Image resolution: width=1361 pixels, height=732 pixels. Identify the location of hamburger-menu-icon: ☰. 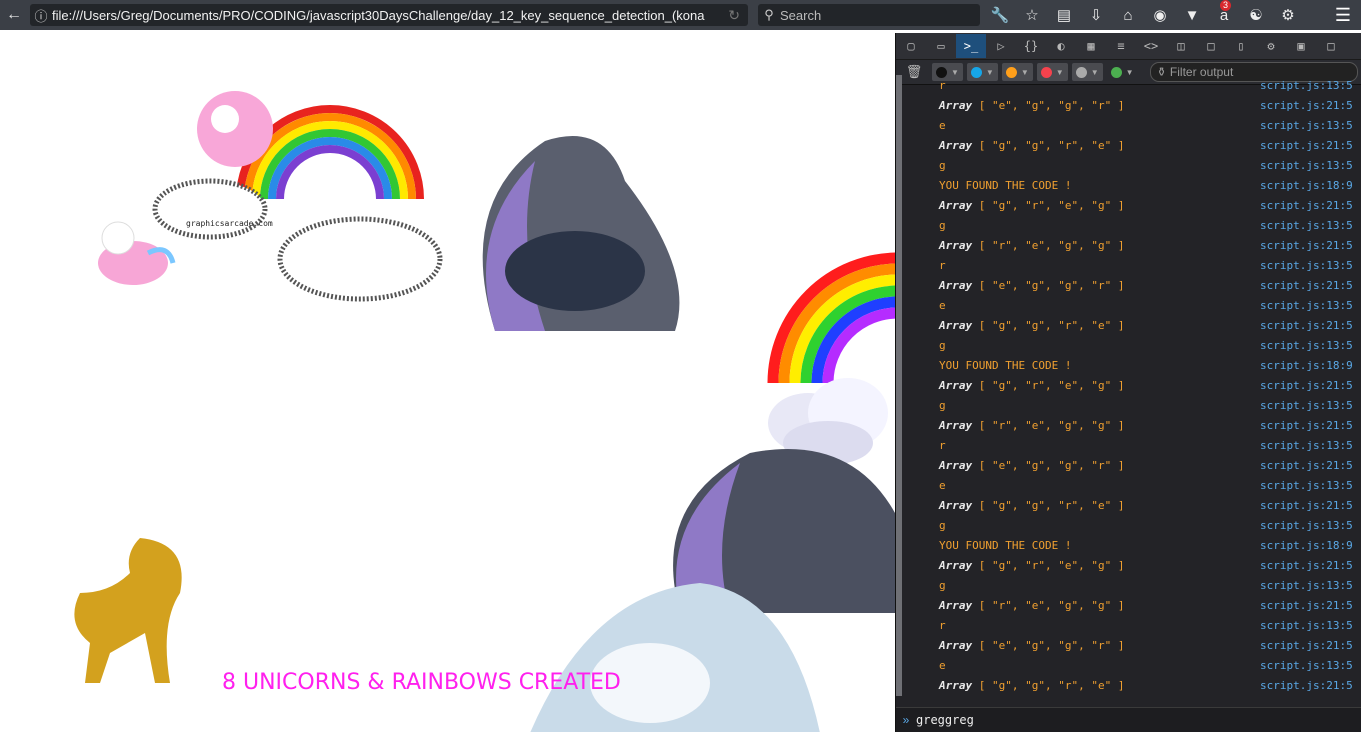
(1343, 15).